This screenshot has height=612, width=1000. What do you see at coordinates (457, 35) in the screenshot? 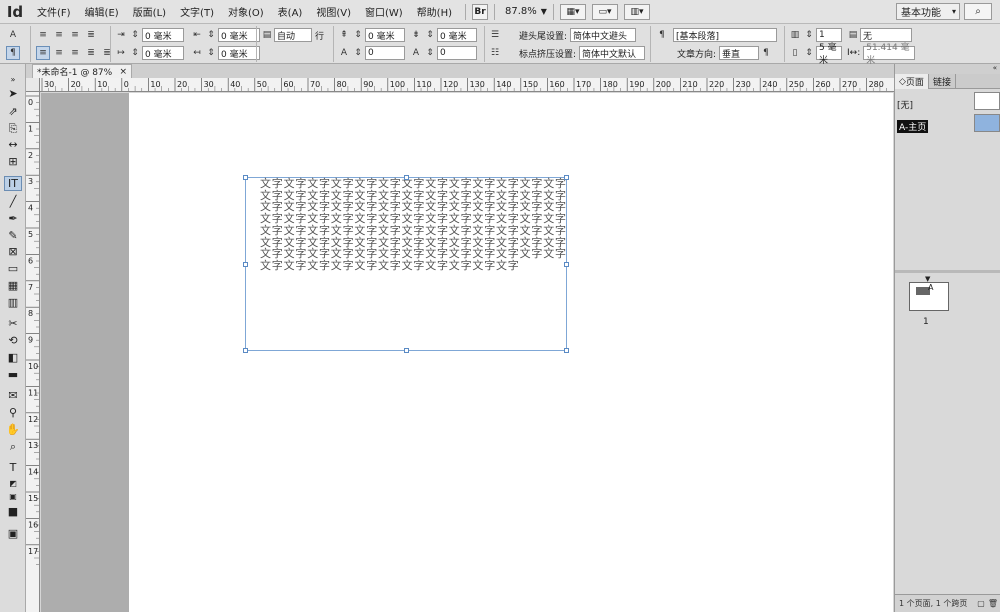
I see `space-after-field: 0 毫米` at bounding box center [457, 35].